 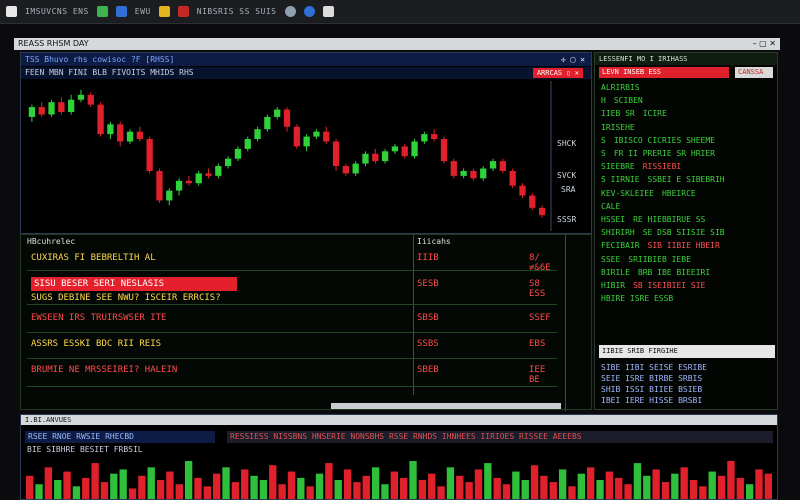 What do you see at coordinates (537, 289) in the screenshot?
I see `row-change: S8 ESS` at bounding box center [537, 289].